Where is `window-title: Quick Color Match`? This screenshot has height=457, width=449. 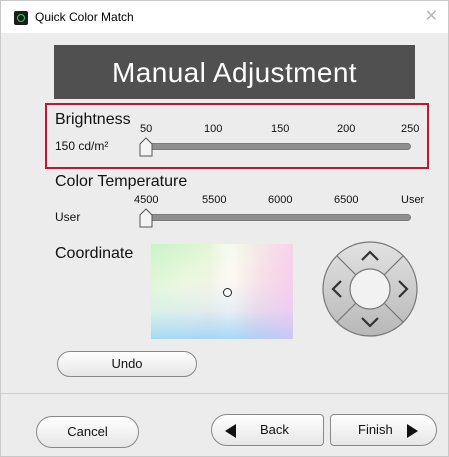
window-title: Quick Color Match is located at coordinates (84, 17).